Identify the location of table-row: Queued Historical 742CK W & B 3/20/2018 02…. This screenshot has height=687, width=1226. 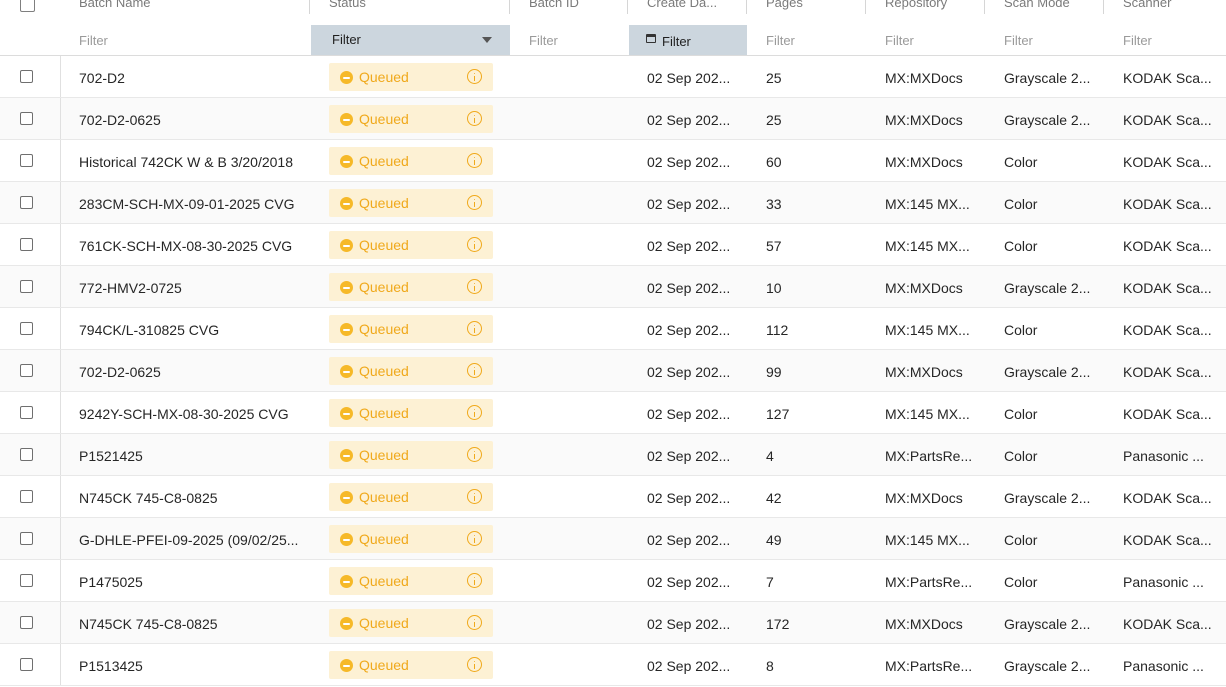
(613, 161).